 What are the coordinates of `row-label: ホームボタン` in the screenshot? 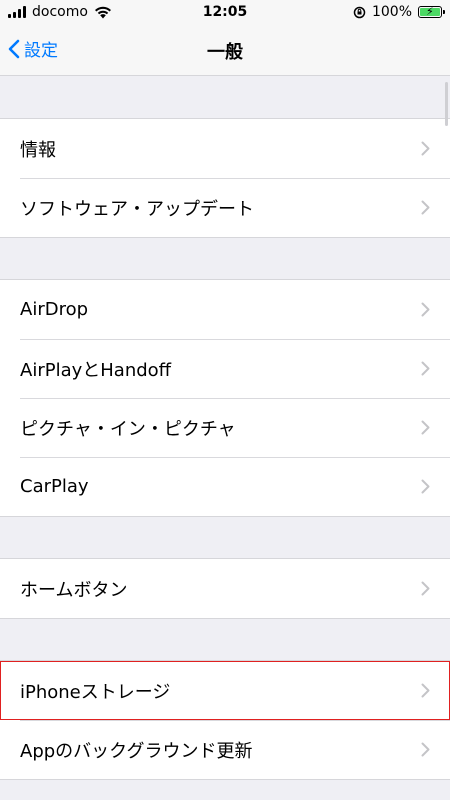 It's located at (74, 590).